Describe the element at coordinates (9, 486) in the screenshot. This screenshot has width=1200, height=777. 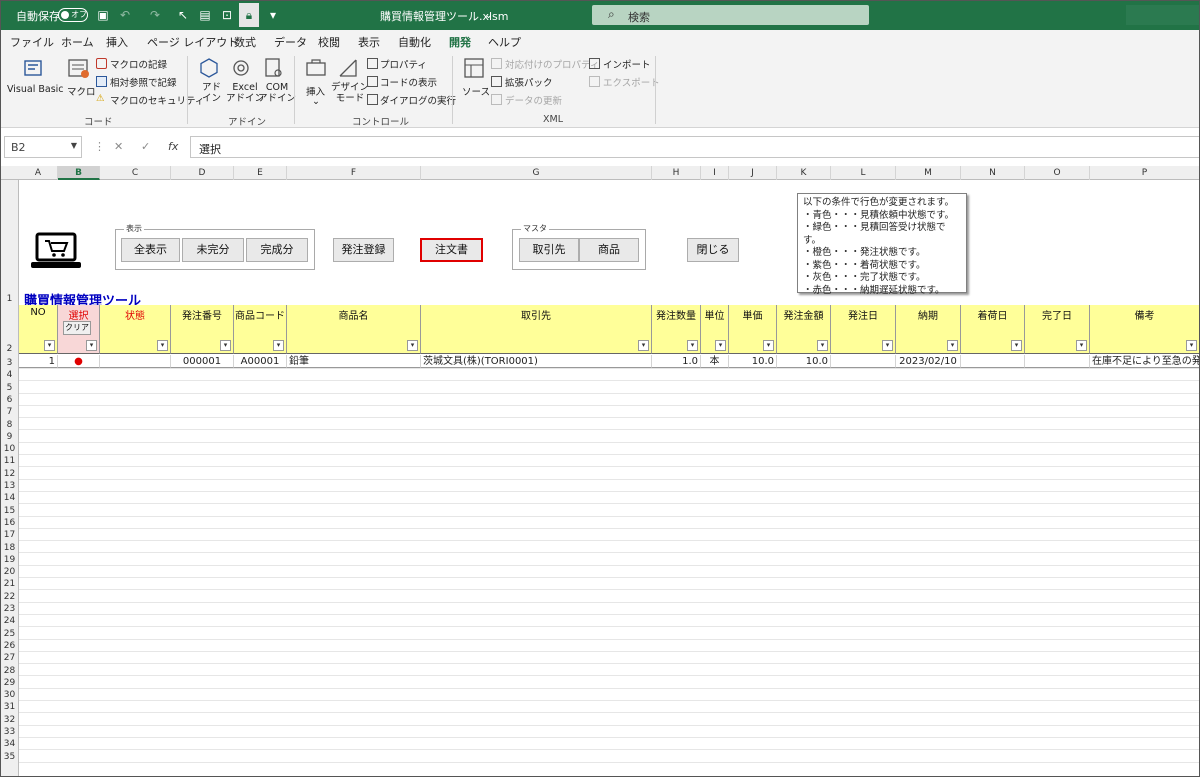
I see `row-header-13: 13` at that location.